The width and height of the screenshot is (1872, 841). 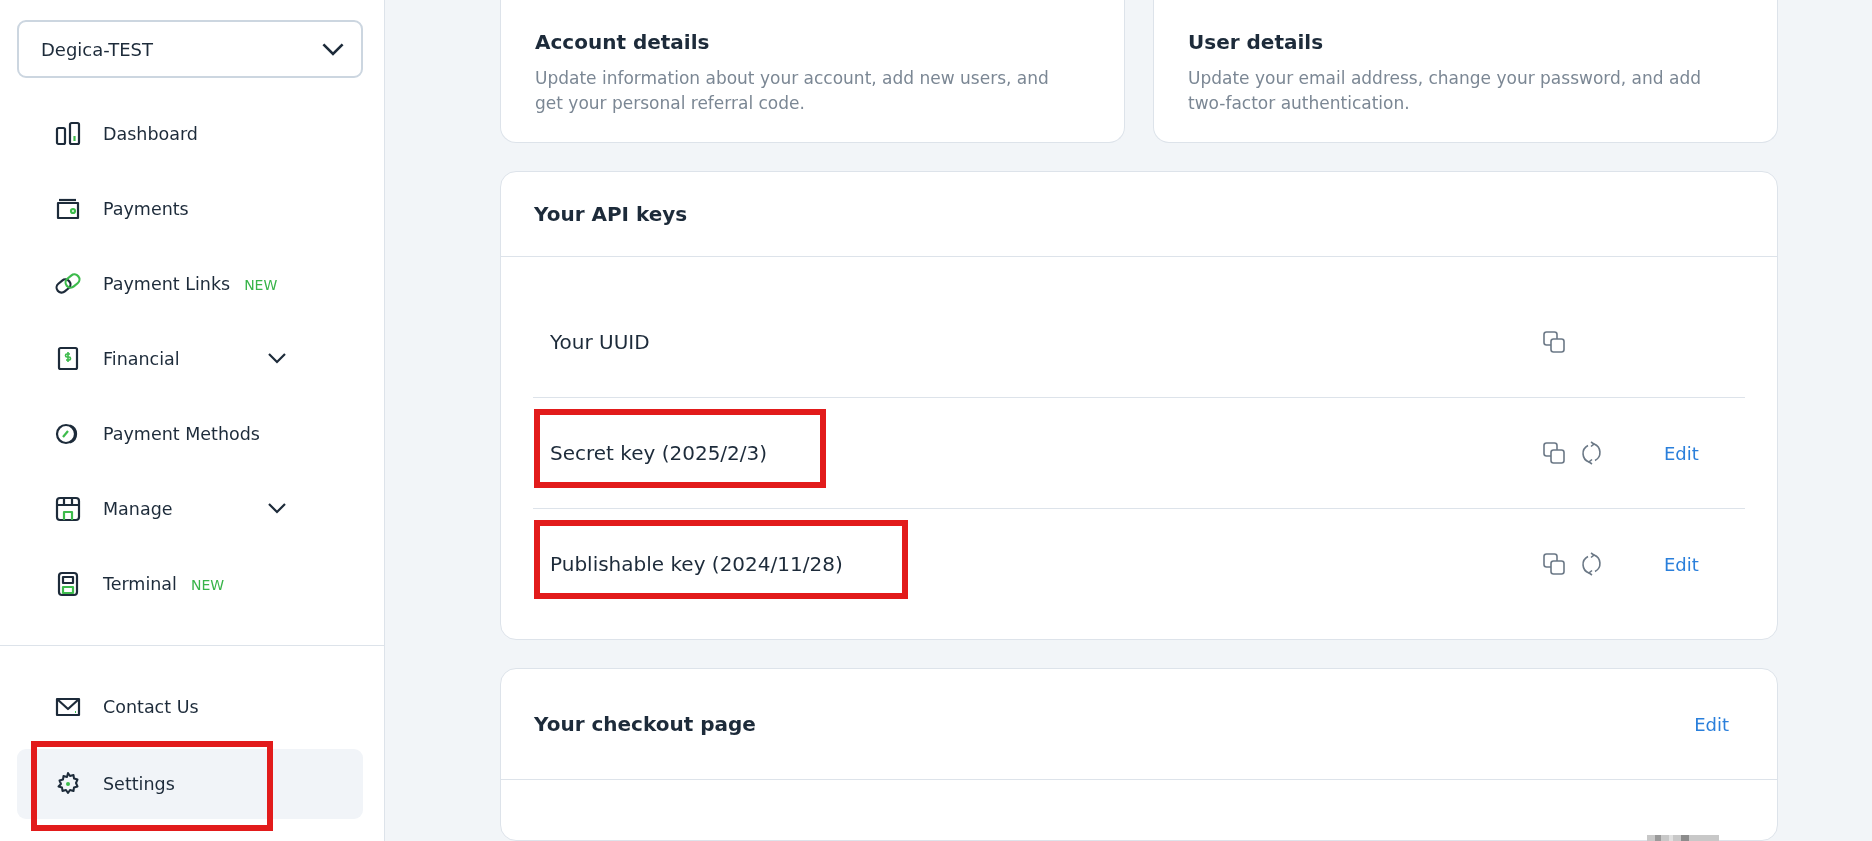 What do you see at coordinates (68, 209) in the screenshot?
I see `wallet-icon` at bounding box center [68, 209].